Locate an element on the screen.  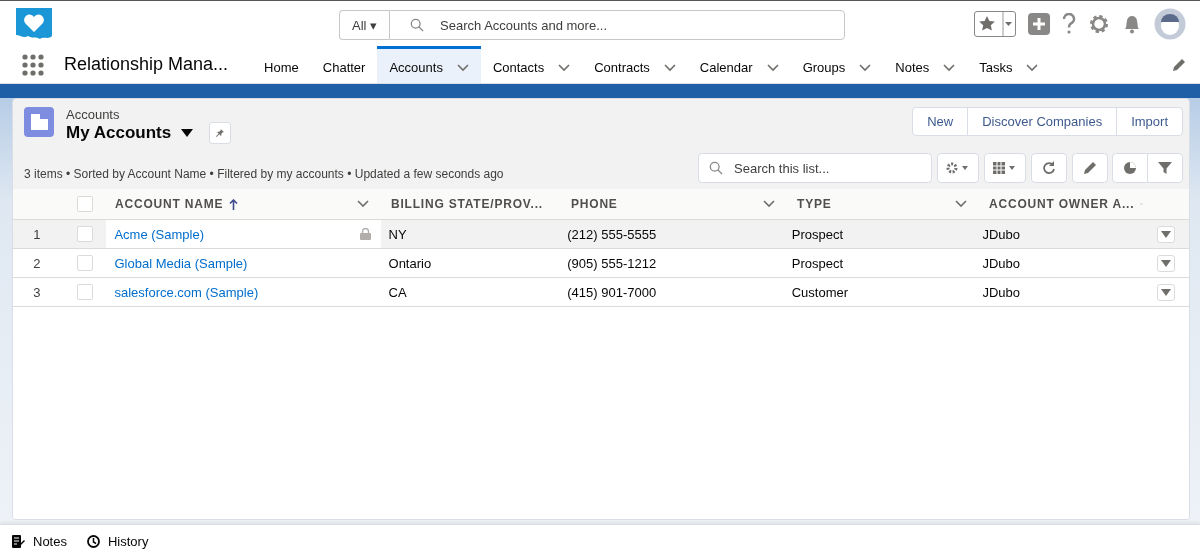
account-link: Acme (Sample) is located at coordinates (159, 234).